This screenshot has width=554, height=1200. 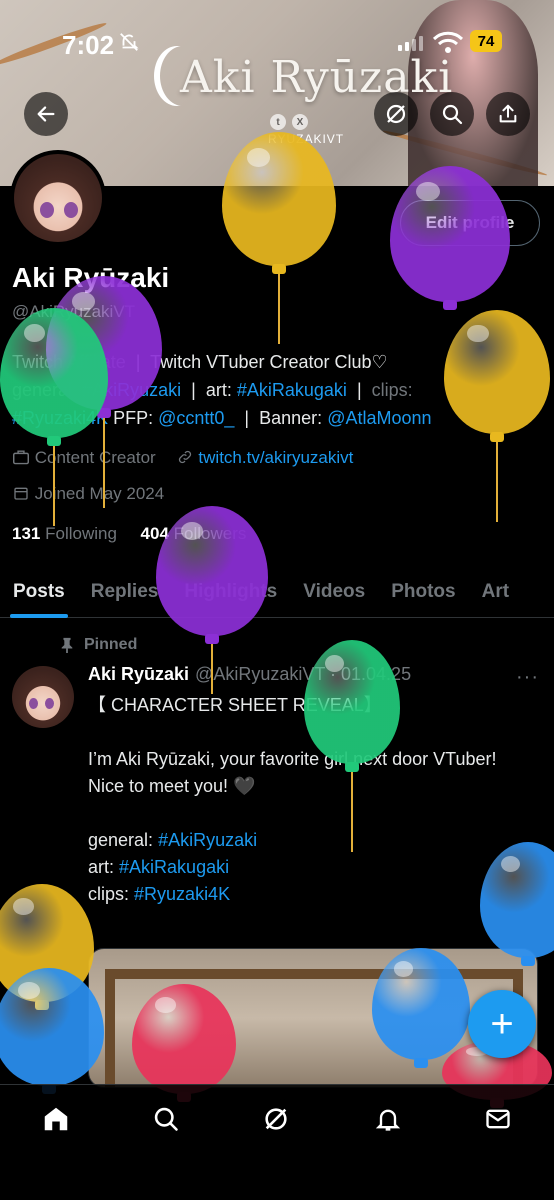 What do you see at coordinates (502, 1024) in the screenshot?
I see `compose-button: +` at bounding box center [502, 1024].